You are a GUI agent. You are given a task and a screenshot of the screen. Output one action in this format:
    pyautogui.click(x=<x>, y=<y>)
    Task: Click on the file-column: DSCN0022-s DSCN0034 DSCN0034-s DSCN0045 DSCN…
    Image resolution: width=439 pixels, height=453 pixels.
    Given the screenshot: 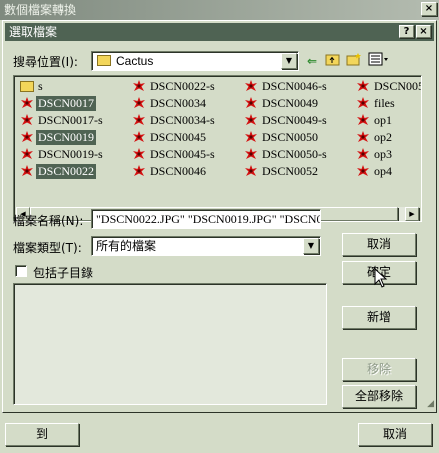 What is the action you would take?
    pyautogui.click(x=185, y=129)
    